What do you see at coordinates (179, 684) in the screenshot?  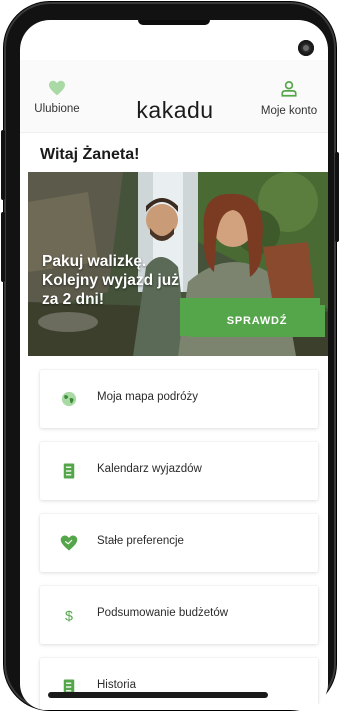 I see `menu-item-history: Historia` at bounding box center [179, 684].